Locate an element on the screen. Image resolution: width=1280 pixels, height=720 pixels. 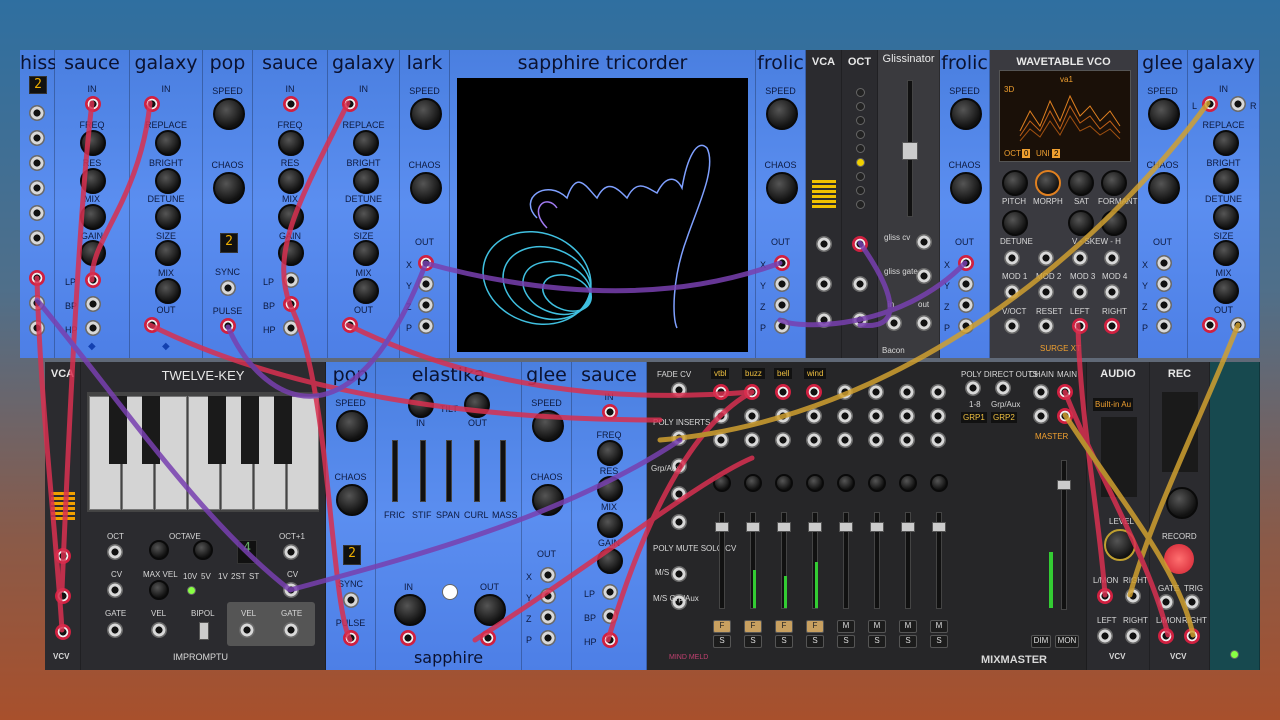
oct-value: 0 is located at coordinates (1026, 153).